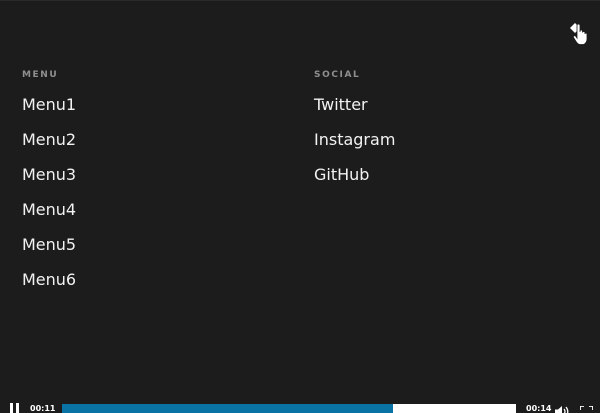 This screenshot has width=600, height=413. What do you see at coordinates (49, 112) in the screenshot?
I see `menu-link-1: Menu1` at bounding box center [49, 112].